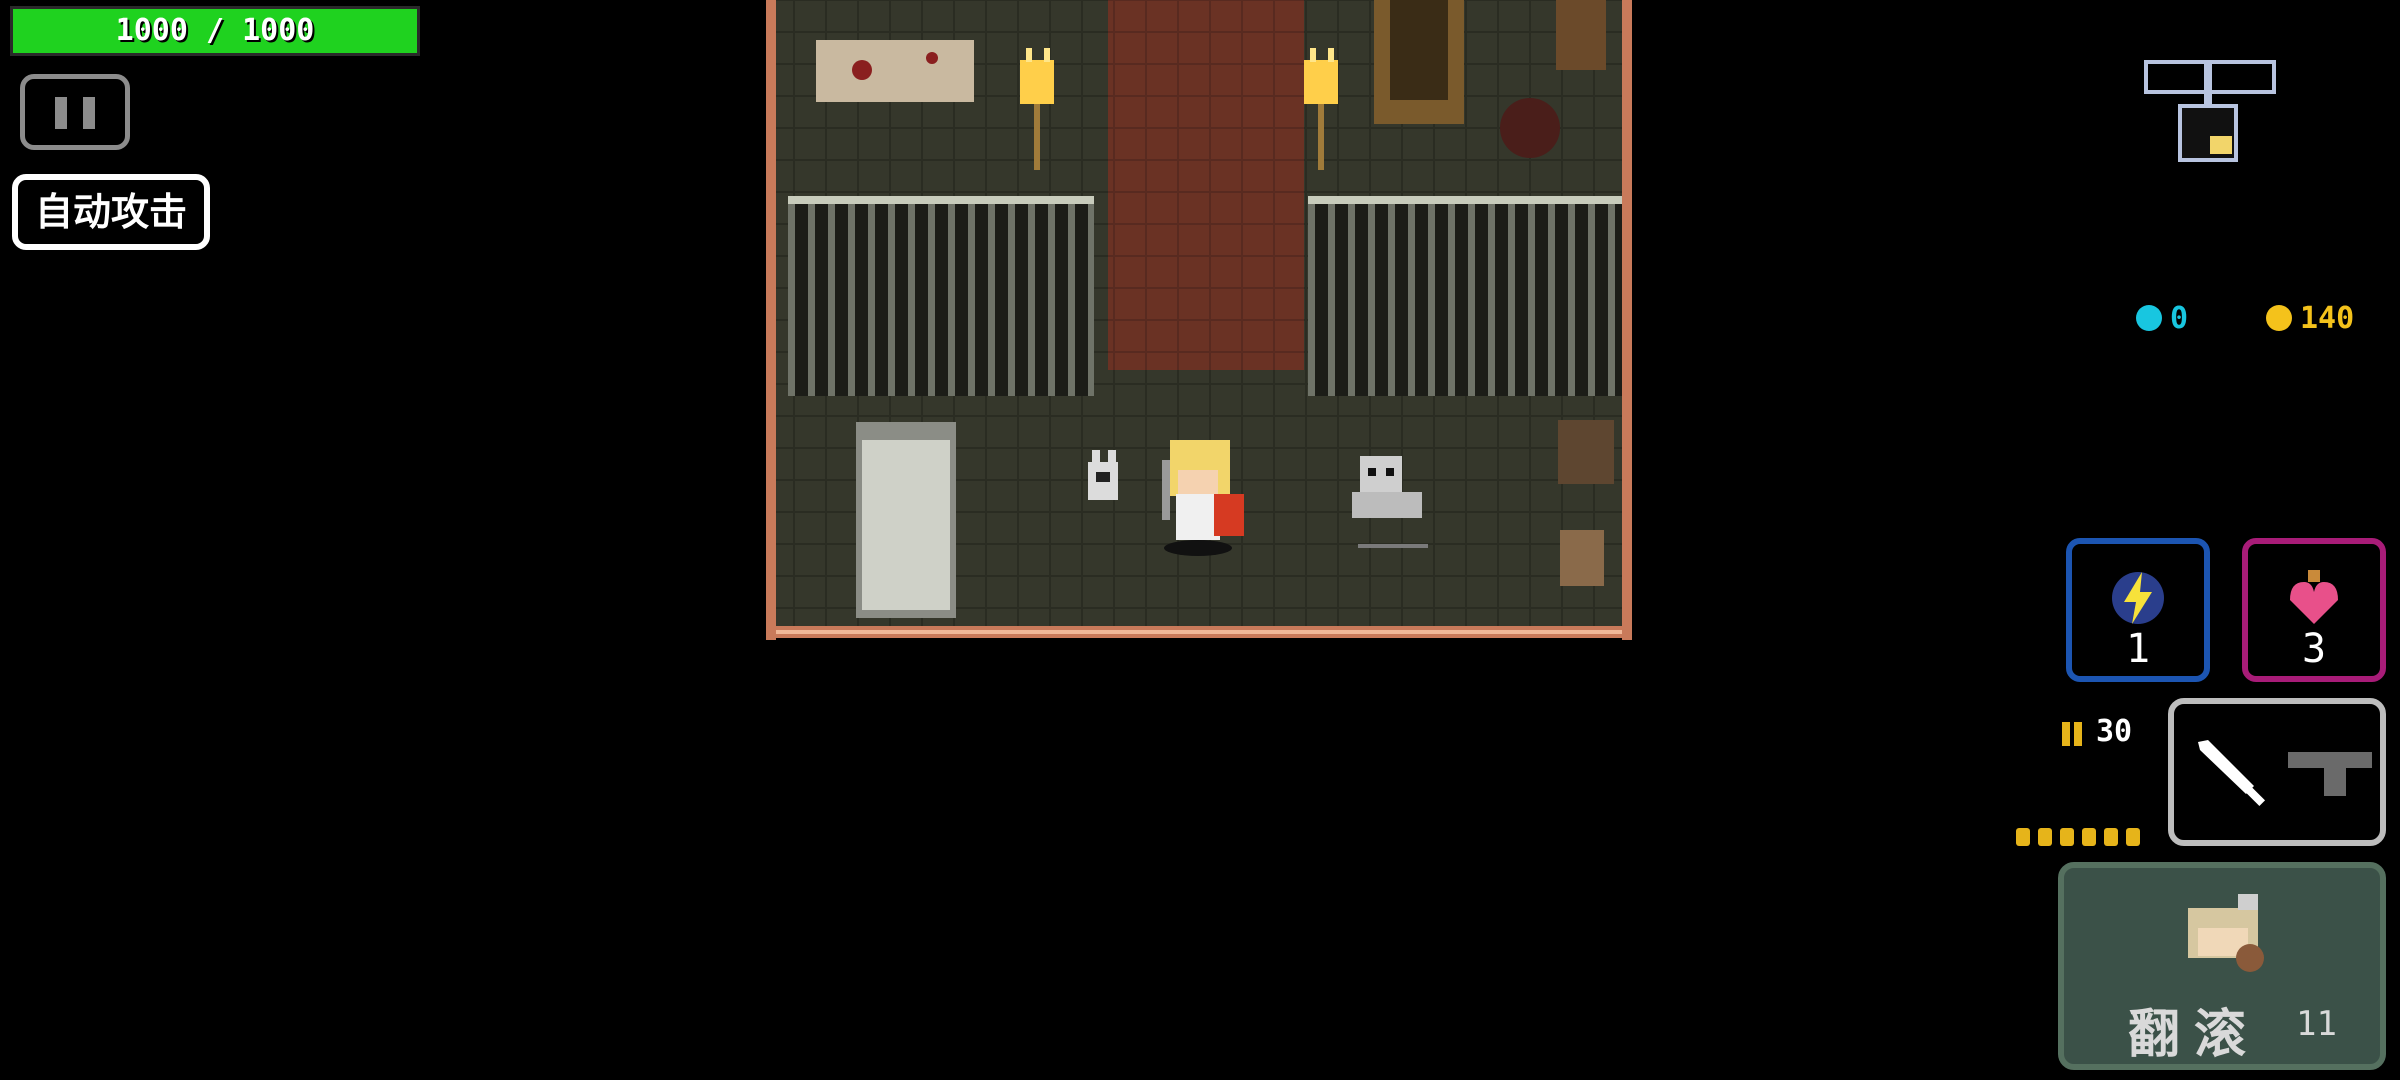  Describe the element at coordinates (2114, 731) in the screenshot. I see `ammo-value: 30` at that location.